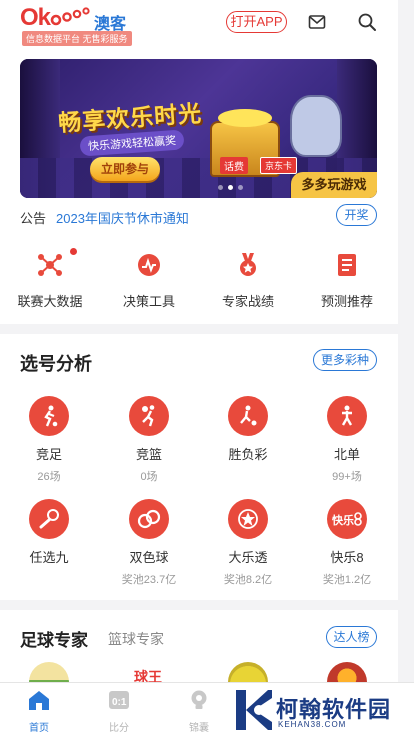  What do you see at coordinates (149, 477) in the screenshot?
I see `lottery-meta: 0场` at bounding box center [149, 477].